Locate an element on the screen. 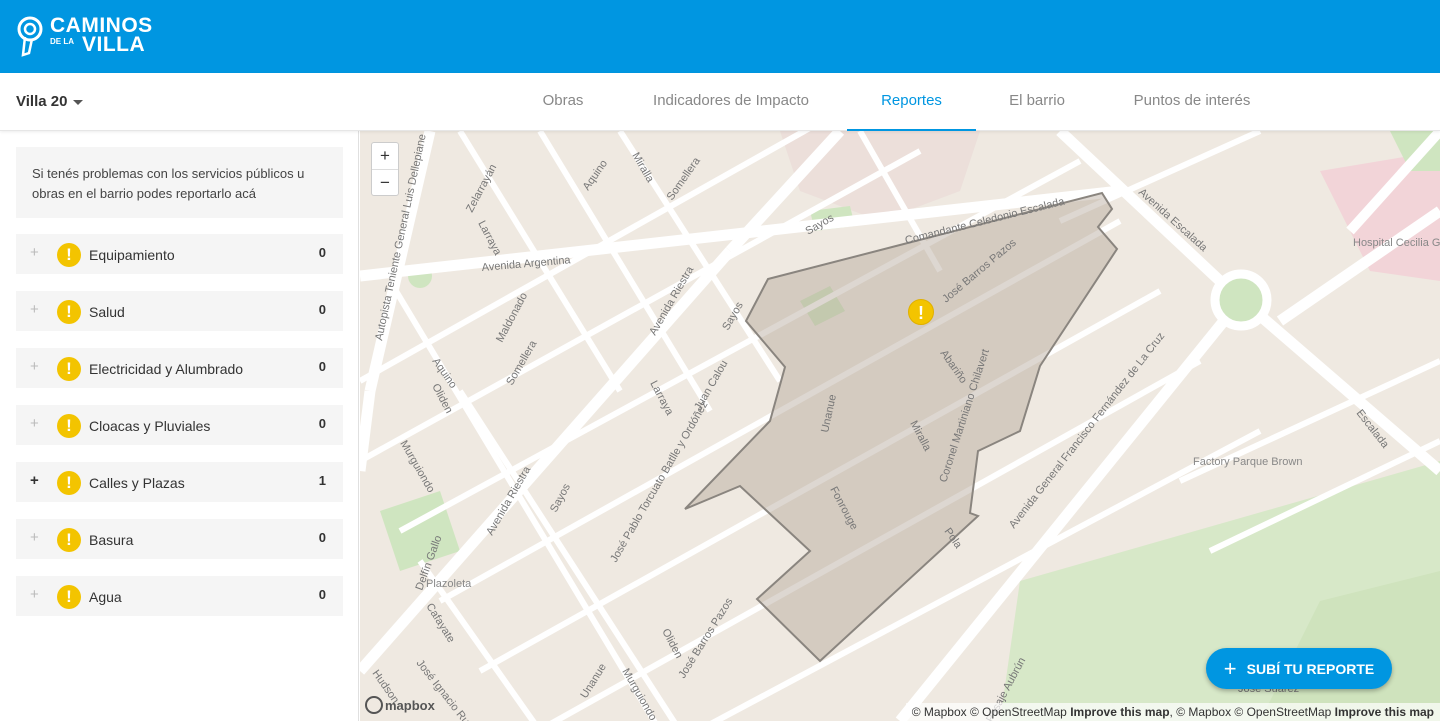 Image resolution: width=1440 pixels, height=721 pixels. attribution-text: , © Mapbox © OpenStreetMap is located at coordinates (1252, 712).